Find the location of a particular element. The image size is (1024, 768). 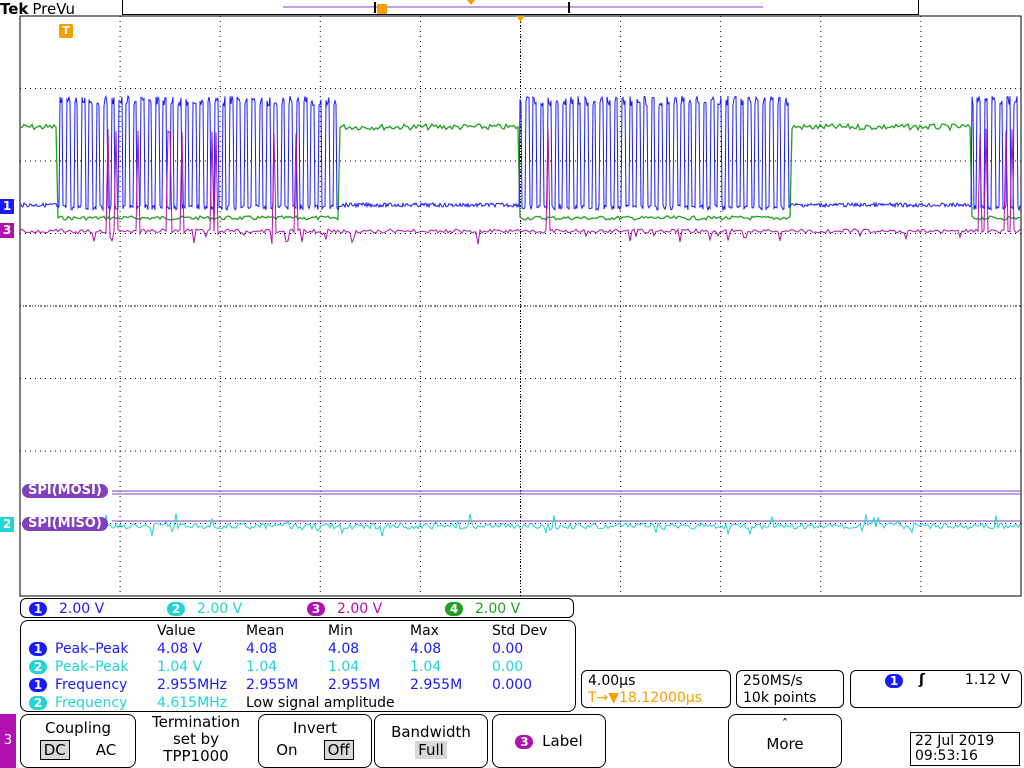

ch2-scale: 2 2.00 V is located at coordinates (204, 609).